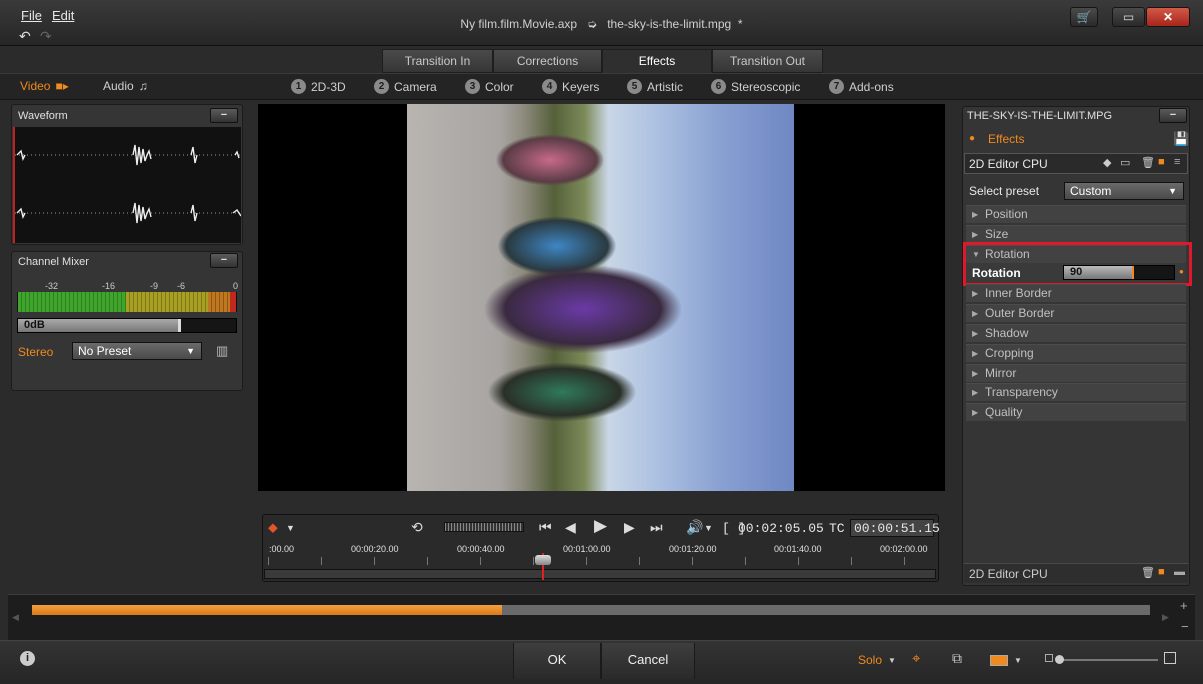 The image size is (1203, 684). Describe the element at coordinates (1076, 333) in the screenshot. I see `group-shadow: ▶ Shadow` at that location.